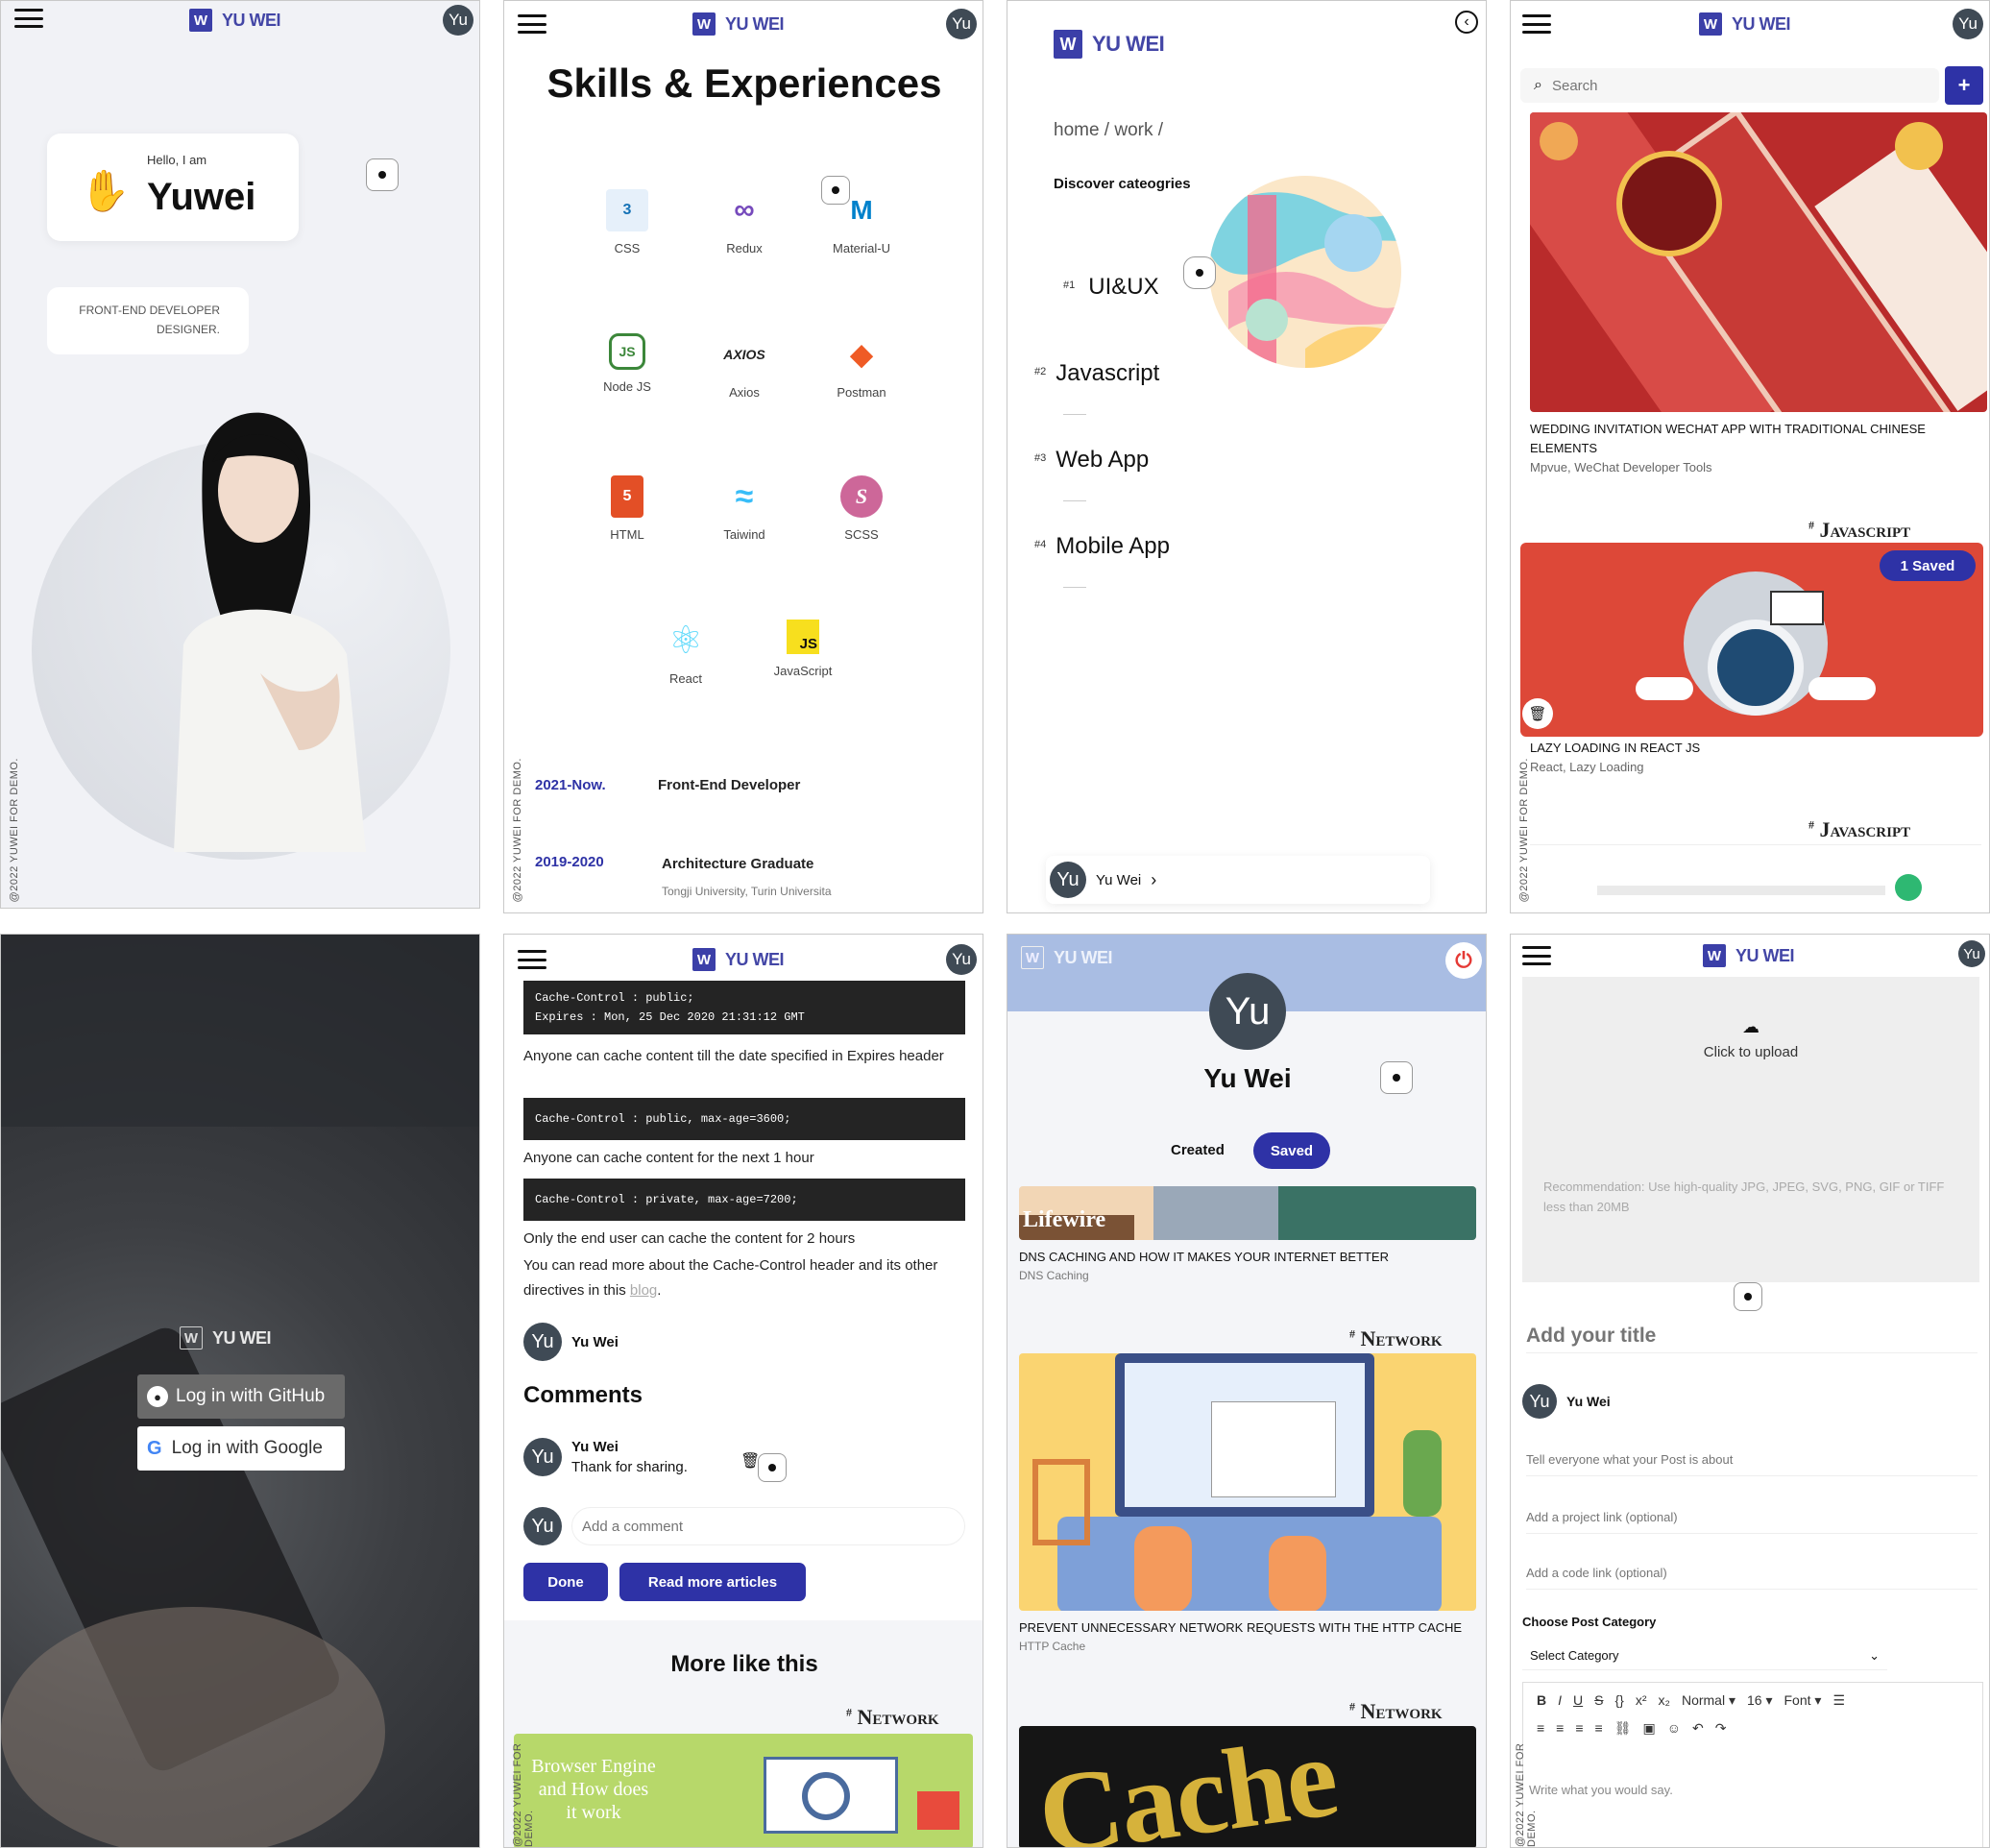  Describe the element at coordinates (1111, 288) in the screenshot. I see `category-item: #1 UI&UX` at that location.